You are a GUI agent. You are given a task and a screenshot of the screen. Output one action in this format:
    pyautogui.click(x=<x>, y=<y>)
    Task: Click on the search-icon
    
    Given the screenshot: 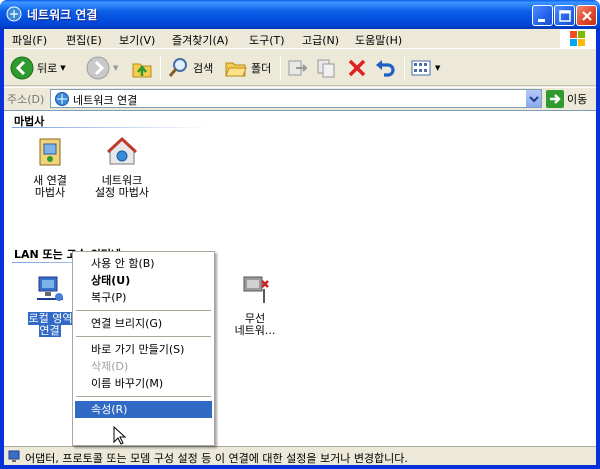 What is the action you would take?
    pyautogui.click(x=177, y=67)
    